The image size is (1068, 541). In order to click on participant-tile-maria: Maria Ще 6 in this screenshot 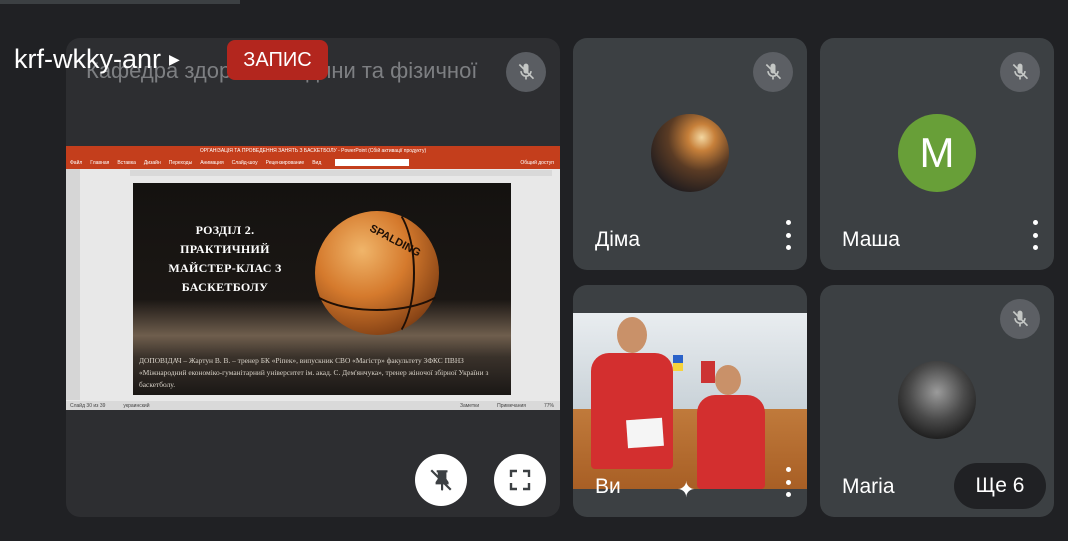, I will do `click(937, 401)`.